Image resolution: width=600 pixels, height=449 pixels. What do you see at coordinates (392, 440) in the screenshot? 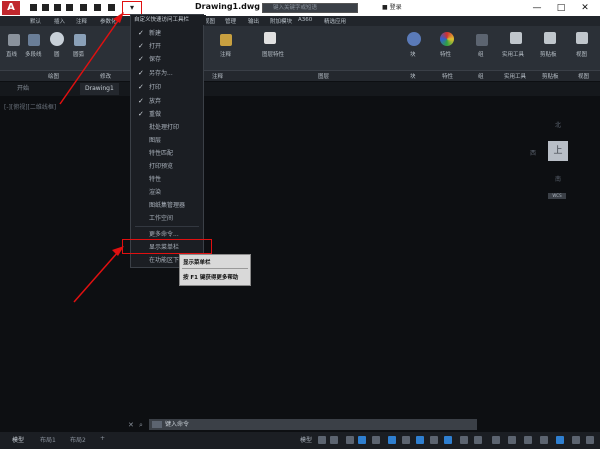
I see `object-snap-icon` at bounding box center [392, 440].